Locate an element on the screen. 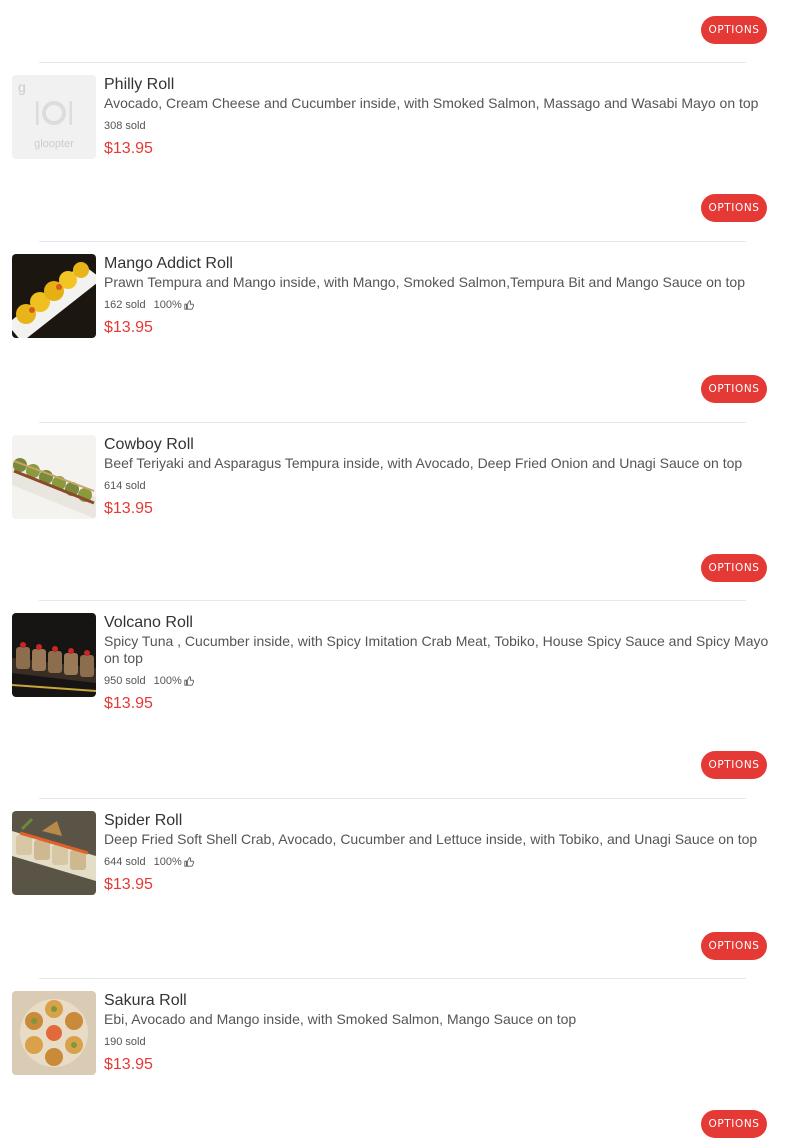 This screenshot has width=785, height=1138. item-name: Cowboy Roll is located at coordinates (149, 444).